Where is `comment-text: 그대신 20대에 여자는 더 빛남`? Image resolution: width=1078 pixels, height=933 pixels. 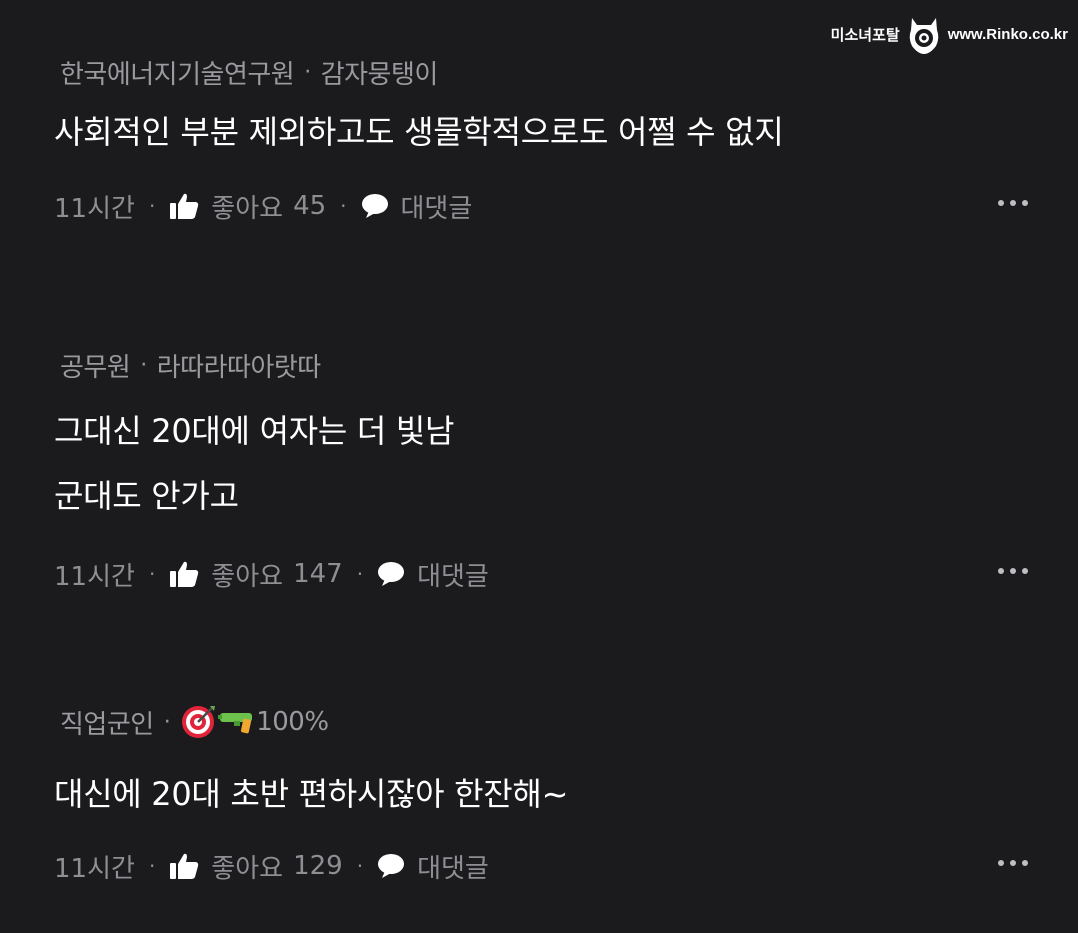 comment-text: 그대신 20대에 여자는 더 빛남 is located at coordinates (254, 431).